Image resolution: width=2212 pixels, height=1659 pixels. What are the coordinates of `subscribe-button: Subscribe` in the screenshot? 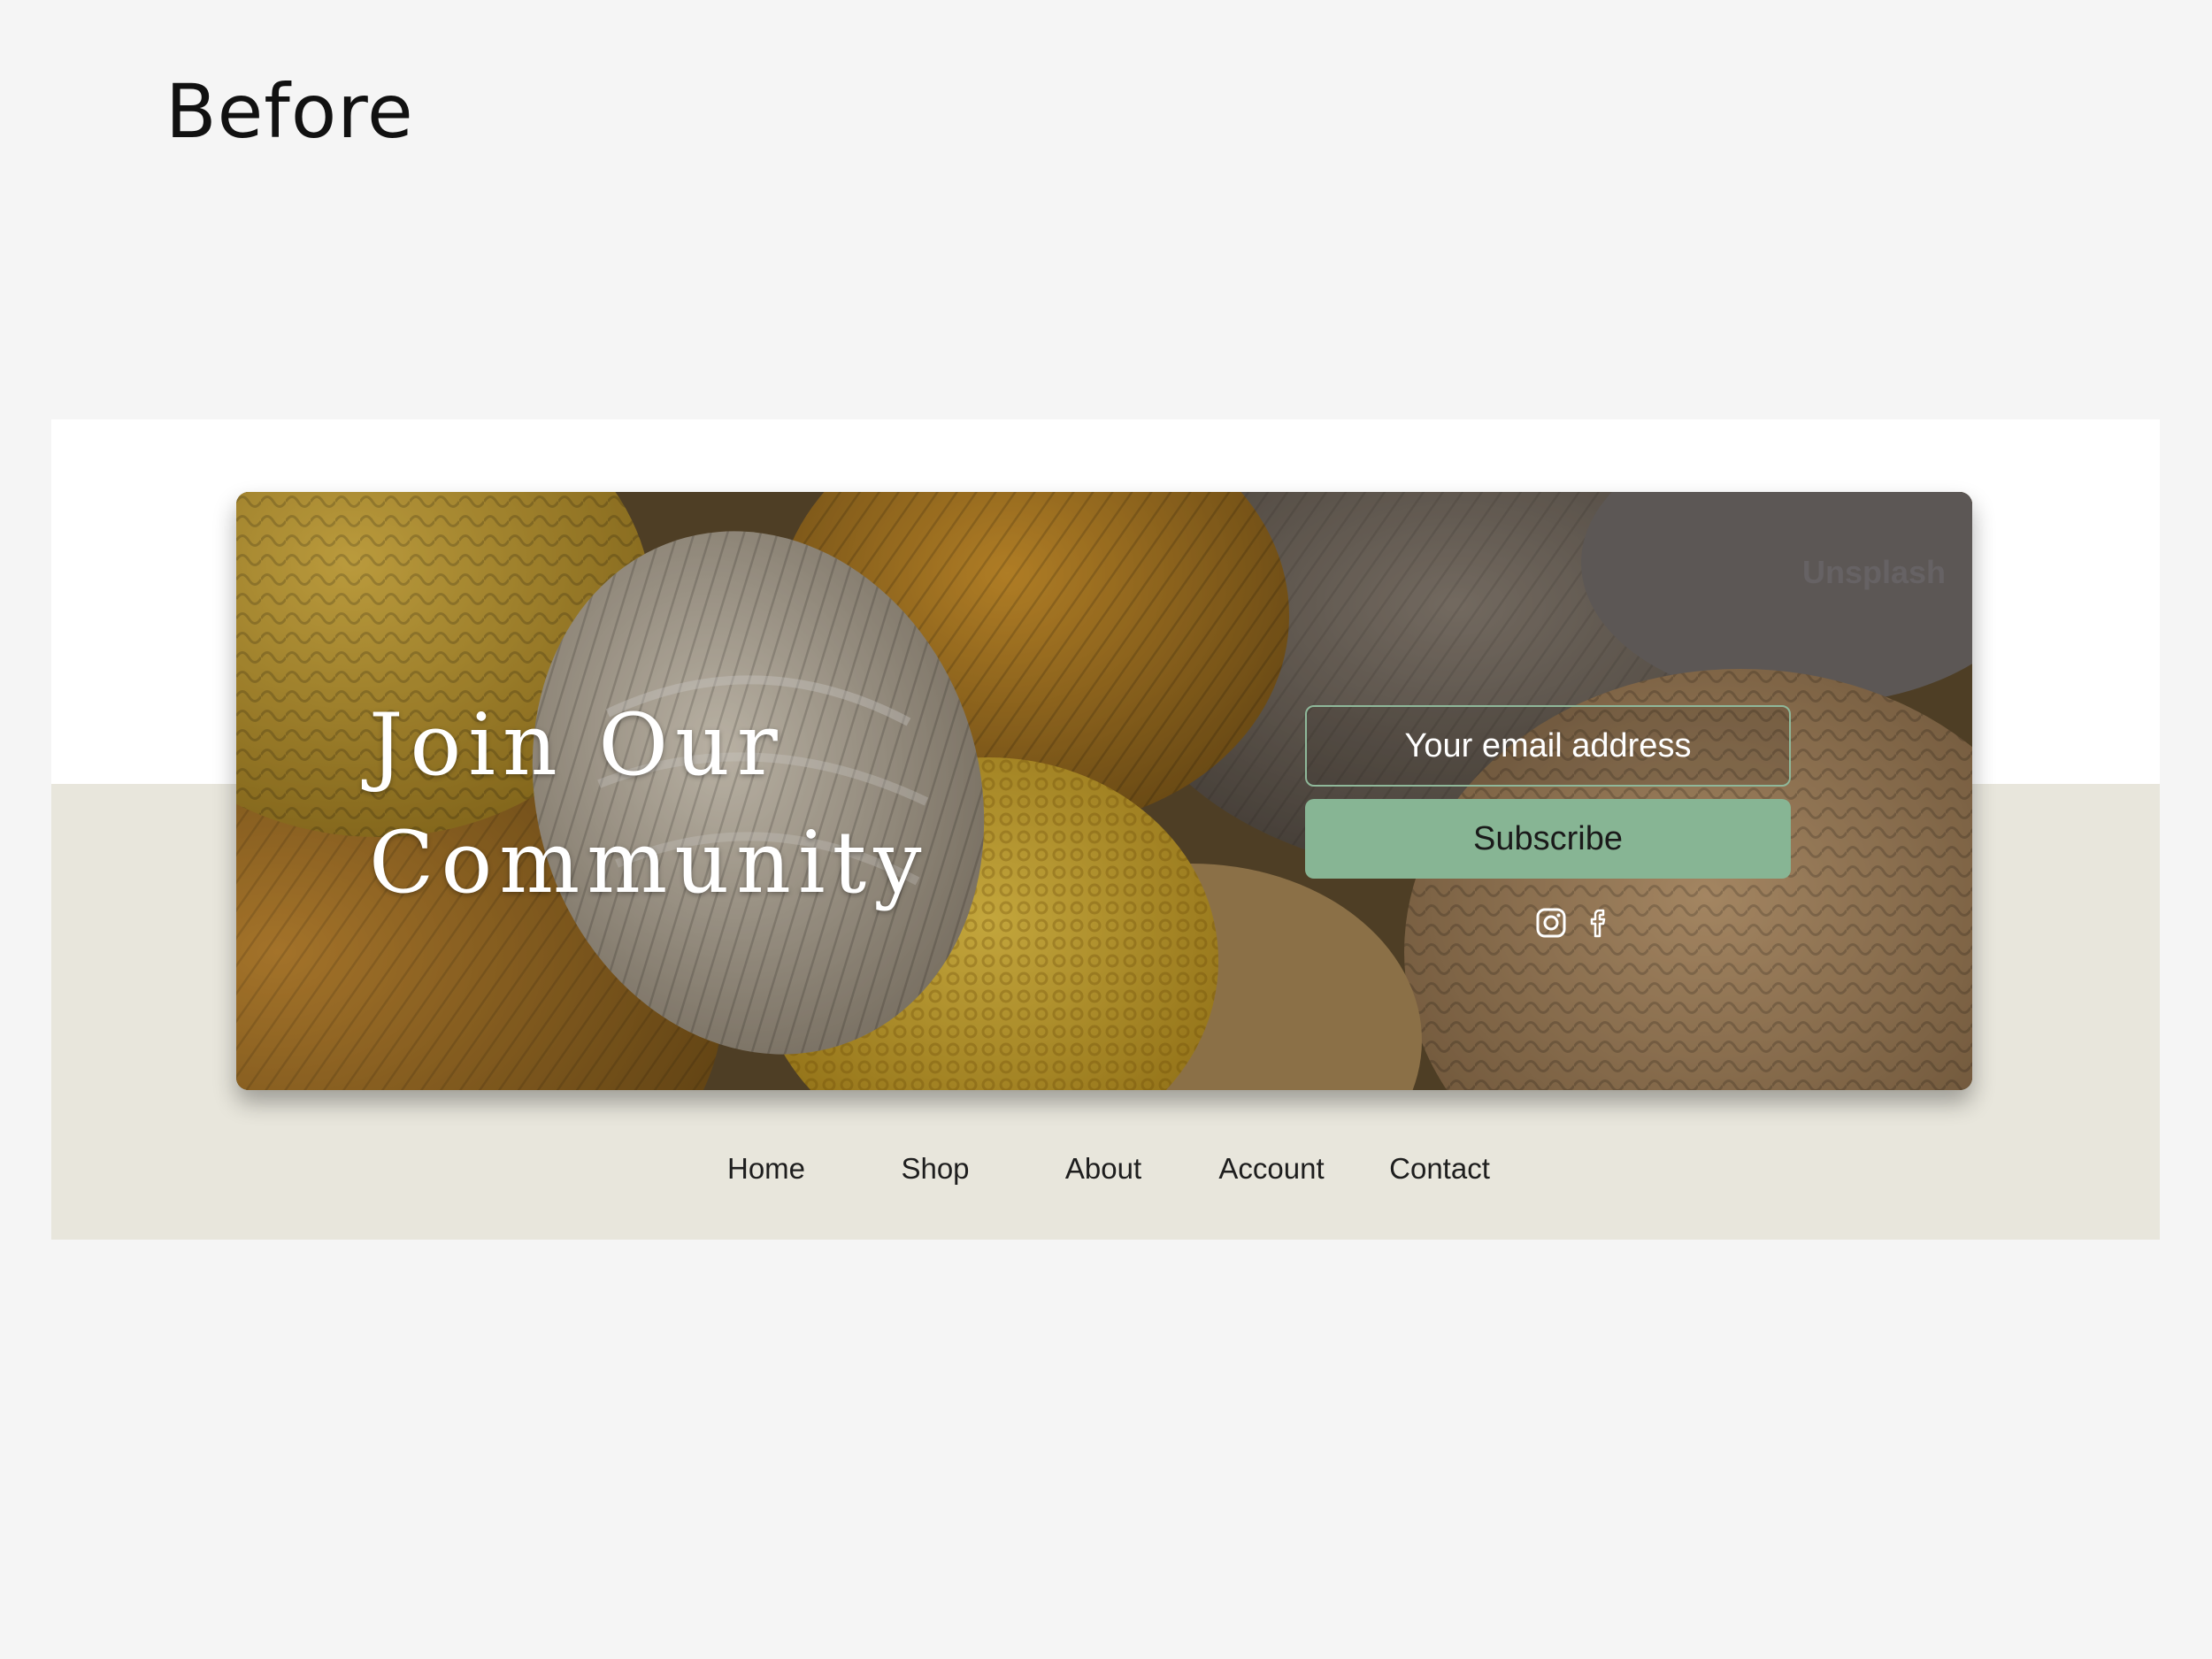 It's located at (1548, 839).